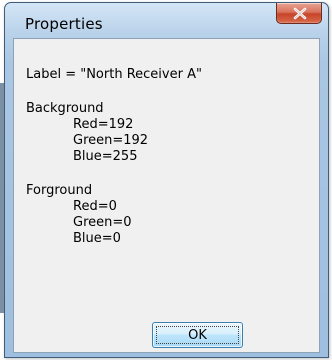 Image resolution: width=332 pixels, height=360 pixels. I want to click on foreground-green: Green=0, so click(102, 222).